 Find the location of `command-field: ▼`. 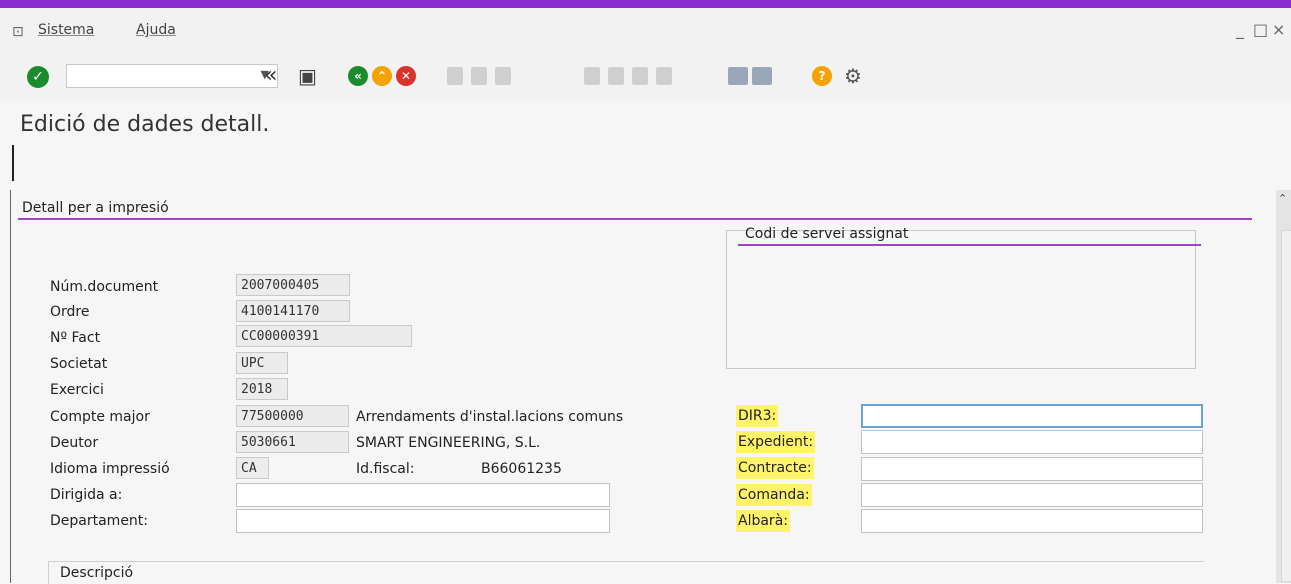

command-field: ▼ is located at coordinates (172, 76).